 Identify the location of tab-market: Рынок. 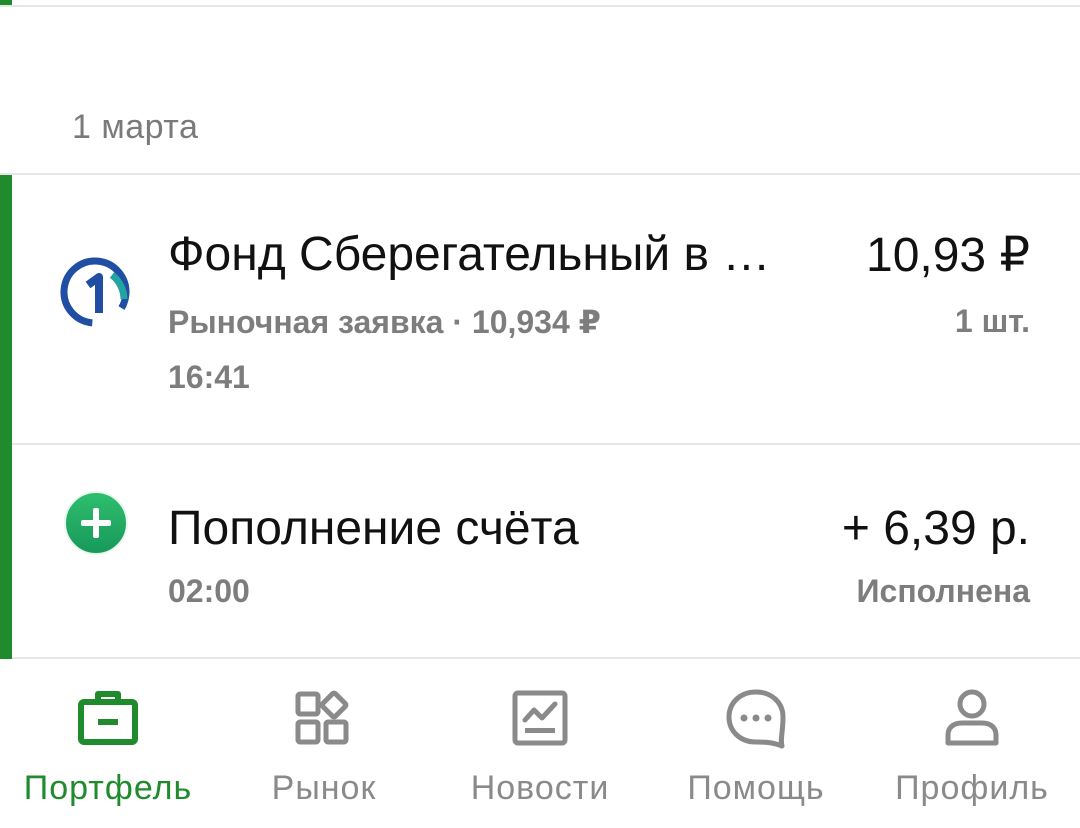
(324, 744).